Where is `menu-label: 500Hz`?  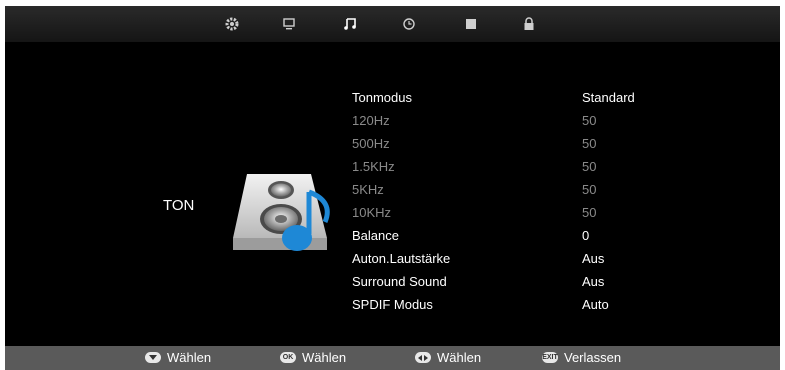 menu-label: 500Hz is located at coordinates (371, 143).